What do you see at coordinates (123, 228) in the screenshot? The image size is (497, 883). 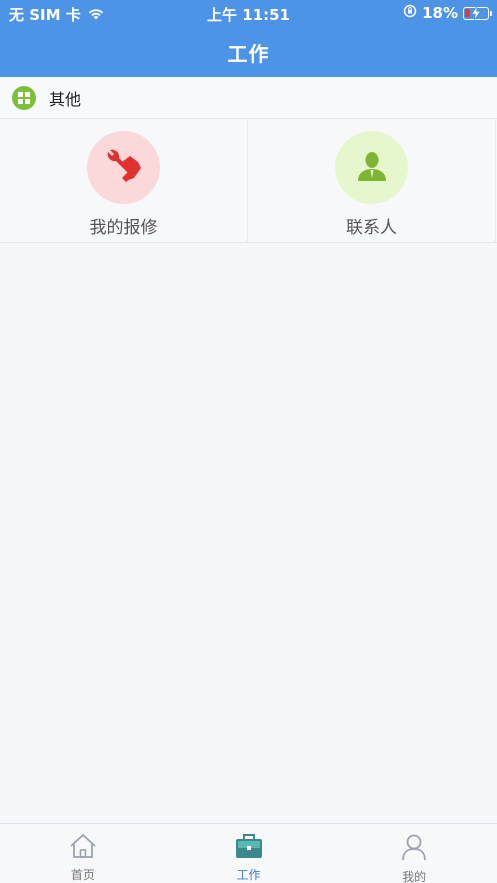 I see `grid-item-label: 我的报修` at bounding box center [123, 228].